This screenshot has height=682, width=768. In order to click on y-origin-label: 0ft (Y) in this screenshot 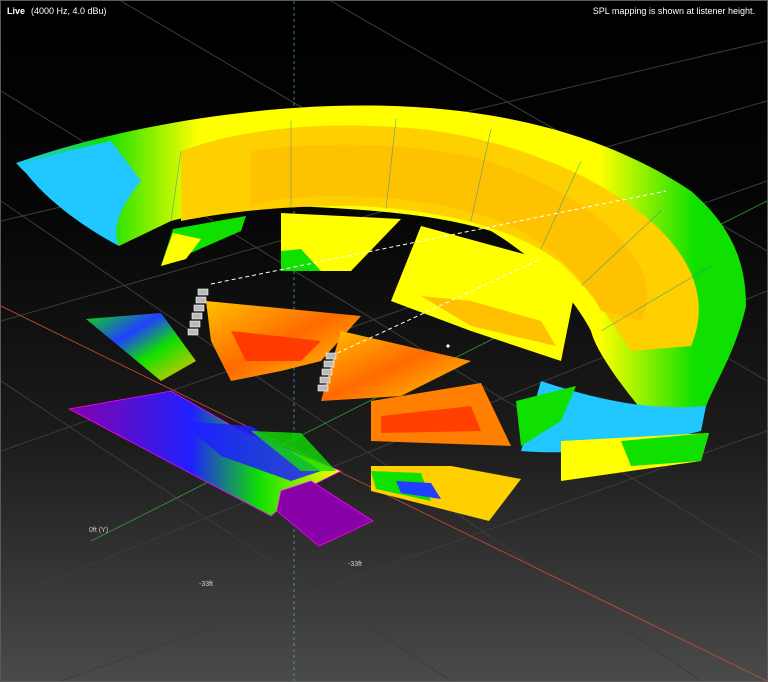, I will do `click(99, 530)`.